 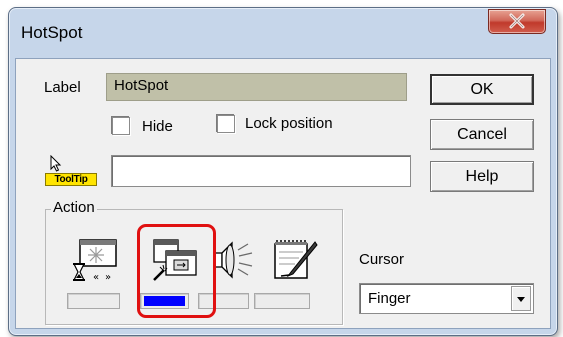 I want to click on cursor-select: Finger, so click(x=446, y=298).